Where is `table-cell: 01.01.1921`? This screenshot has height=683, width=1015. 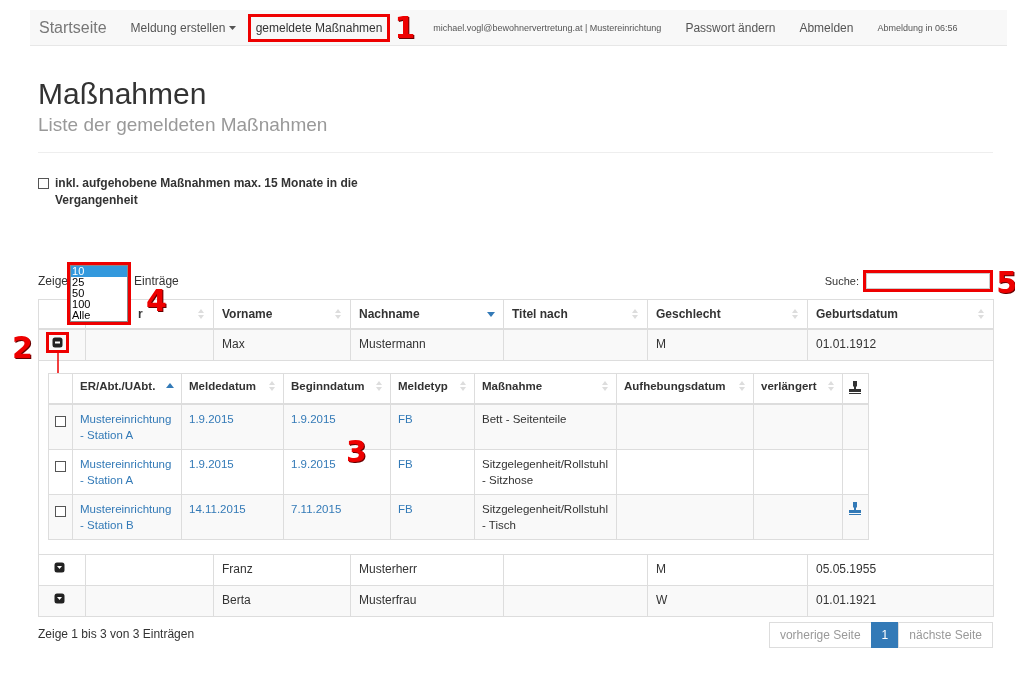
table-cell: 01.01.1921 is located at coordinates (846, 600).